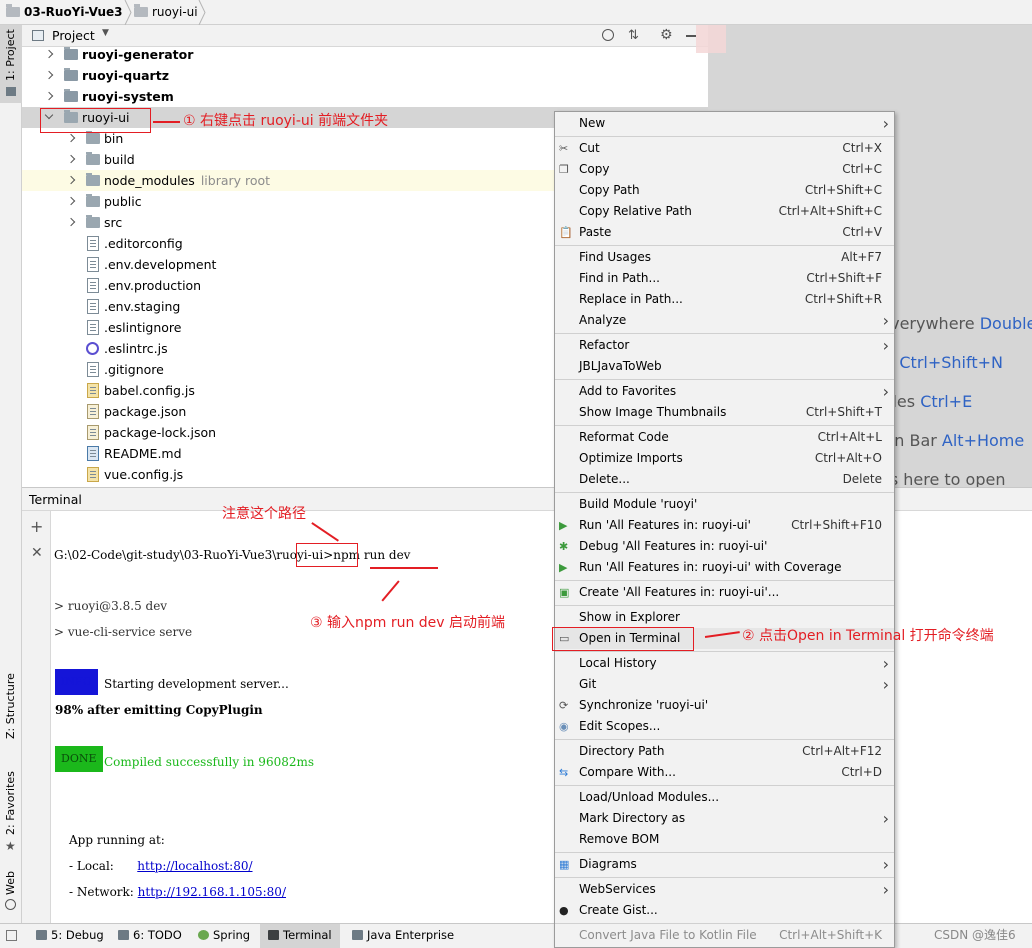 The width and height of the screenshot is (1032, 948). I want to click on menu-item-new: New ›, so click(724, 123).